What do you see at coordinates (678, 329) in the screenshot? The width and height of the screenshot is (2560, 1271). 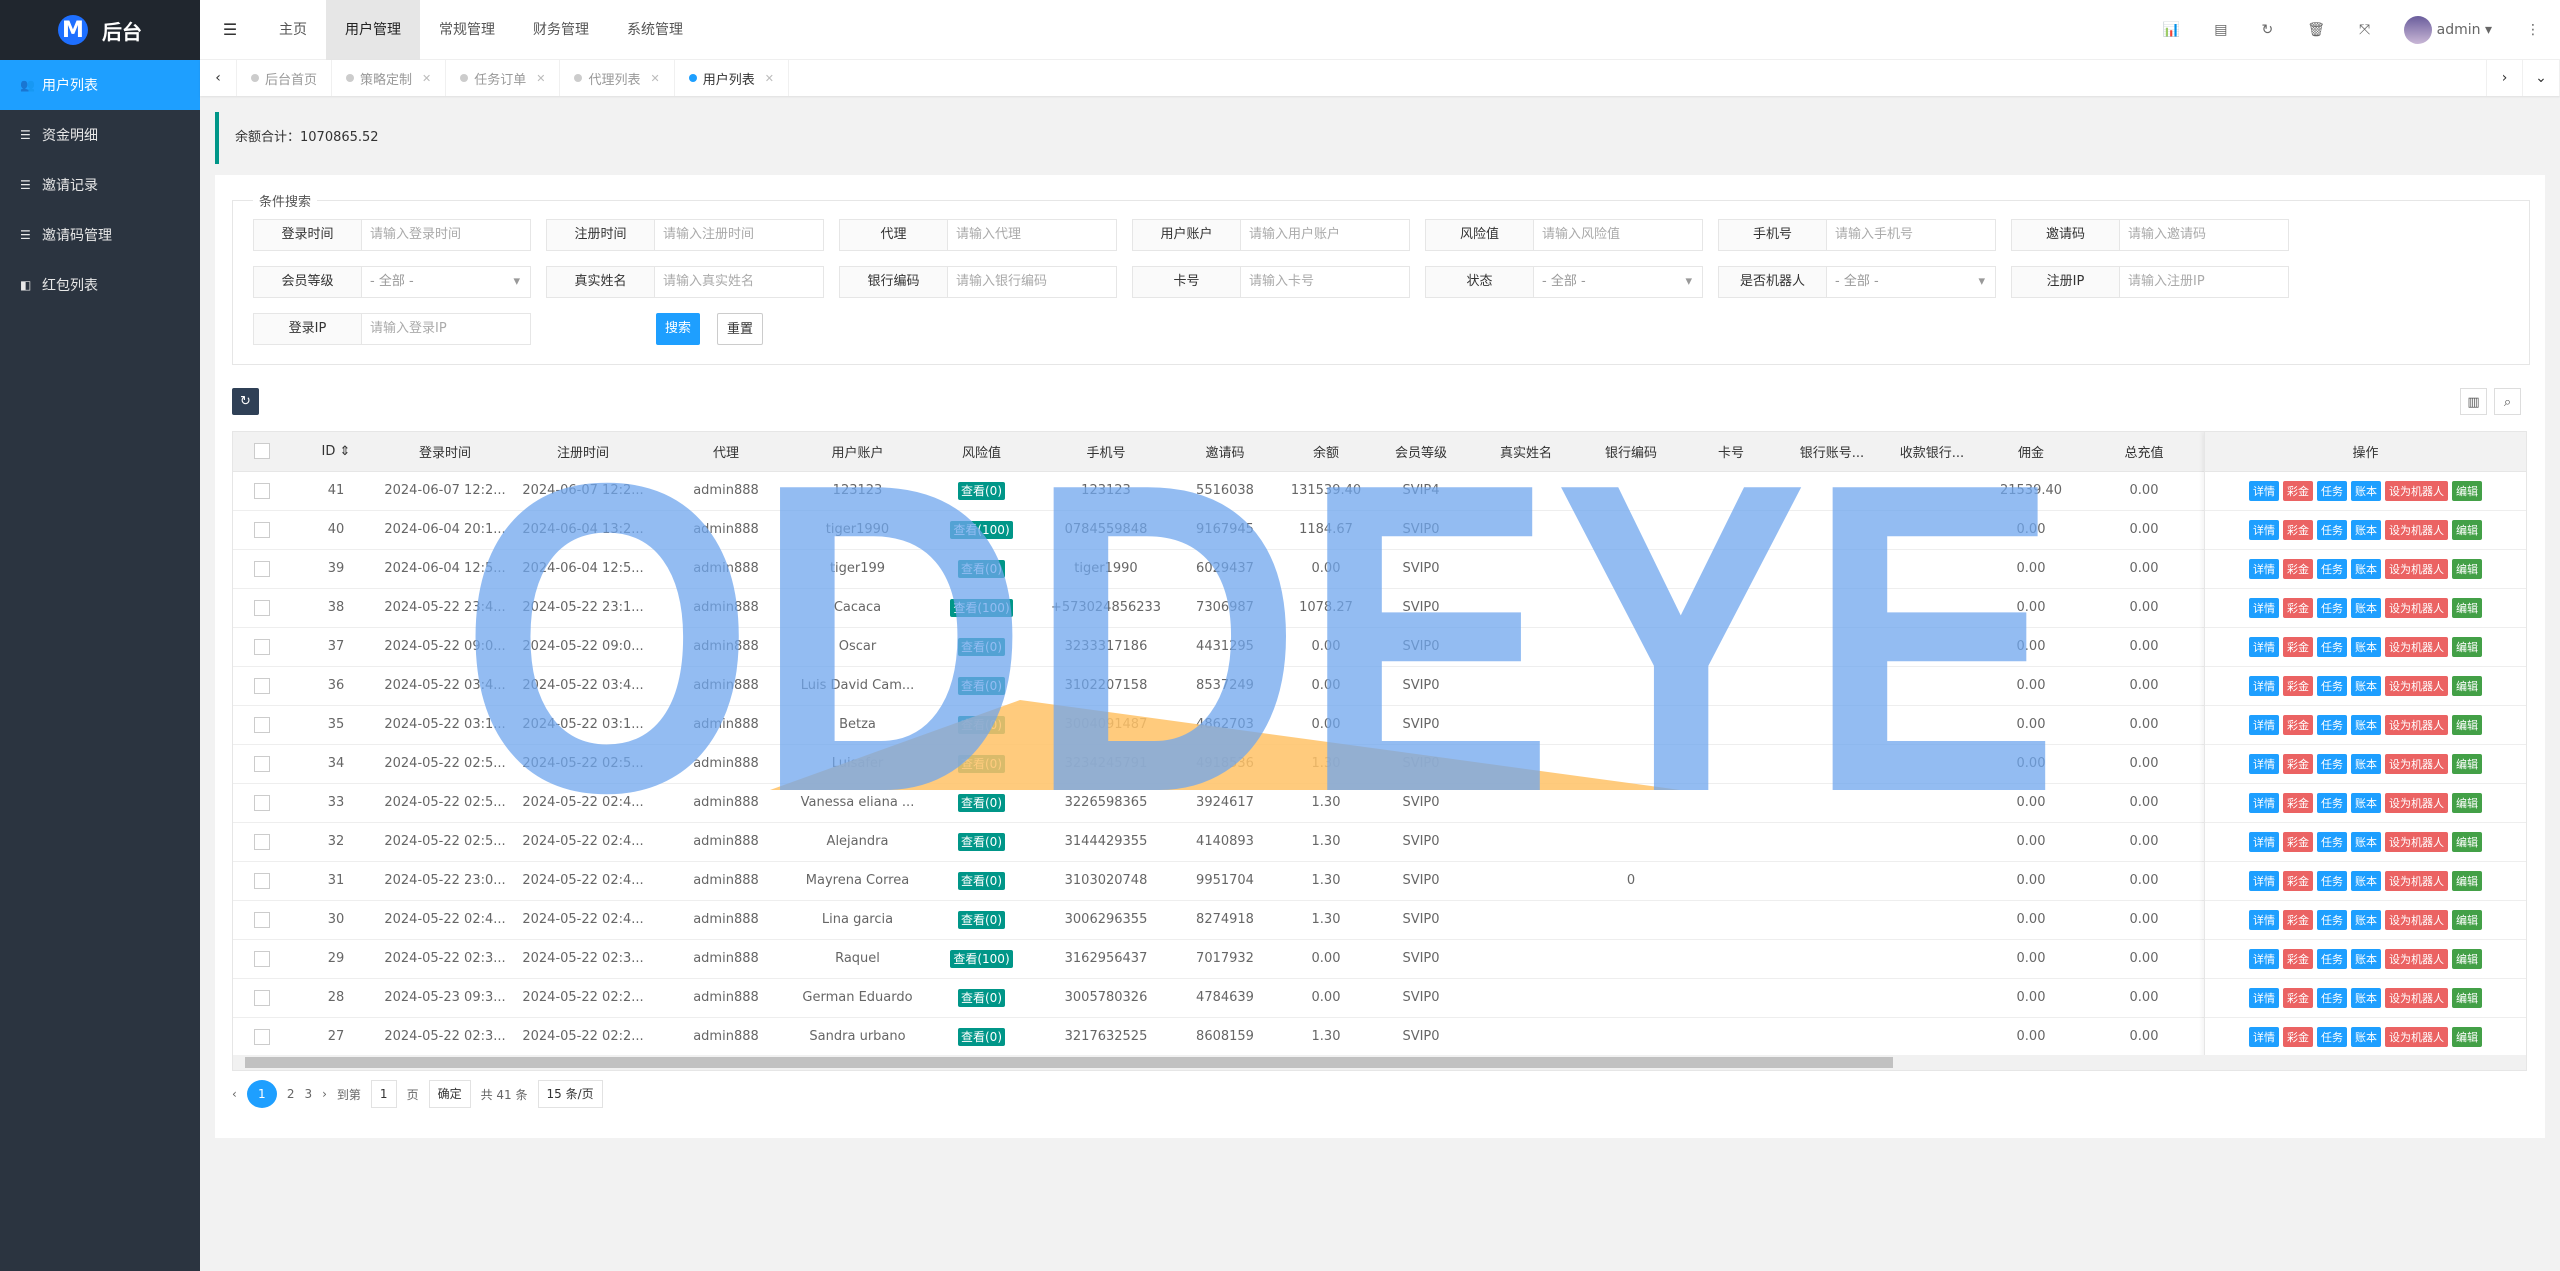 I see `search-button: 搜索` at bounding box center [678, 329].